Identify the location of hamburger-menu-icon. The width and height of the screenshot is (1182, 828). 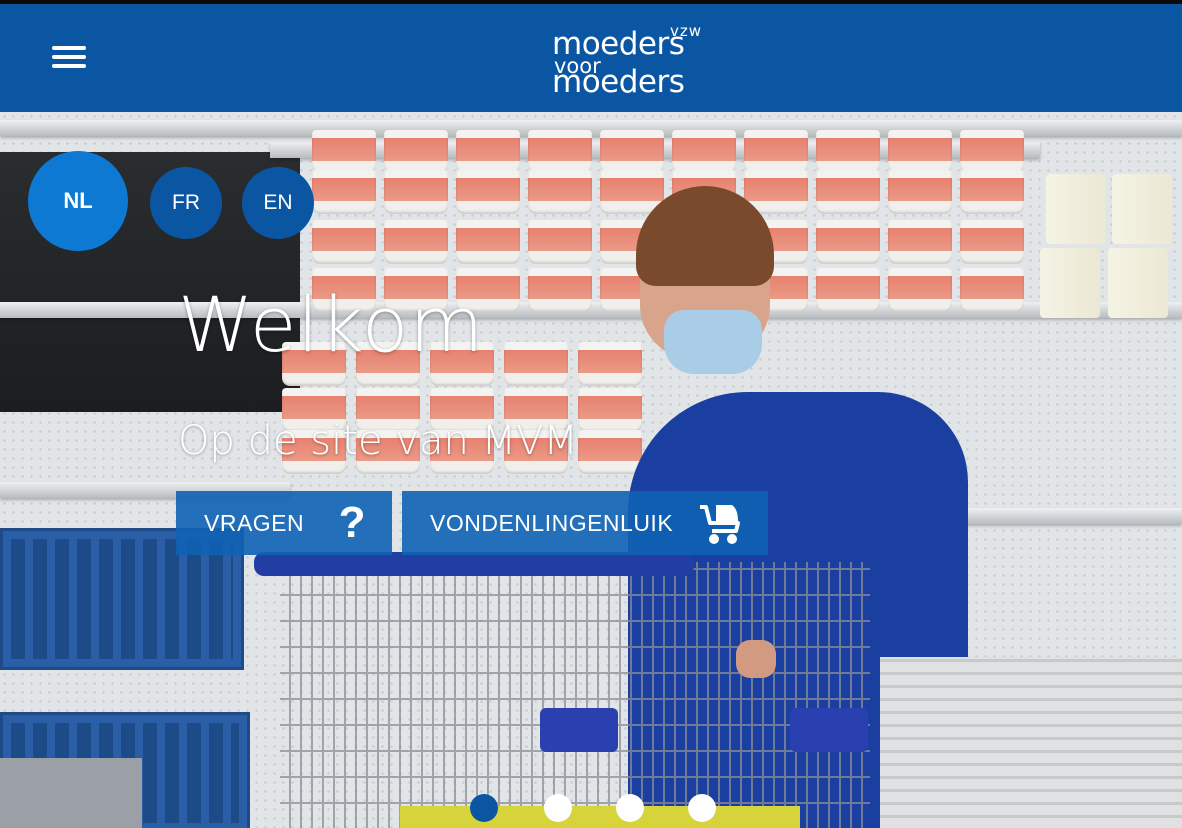
(69, 57).